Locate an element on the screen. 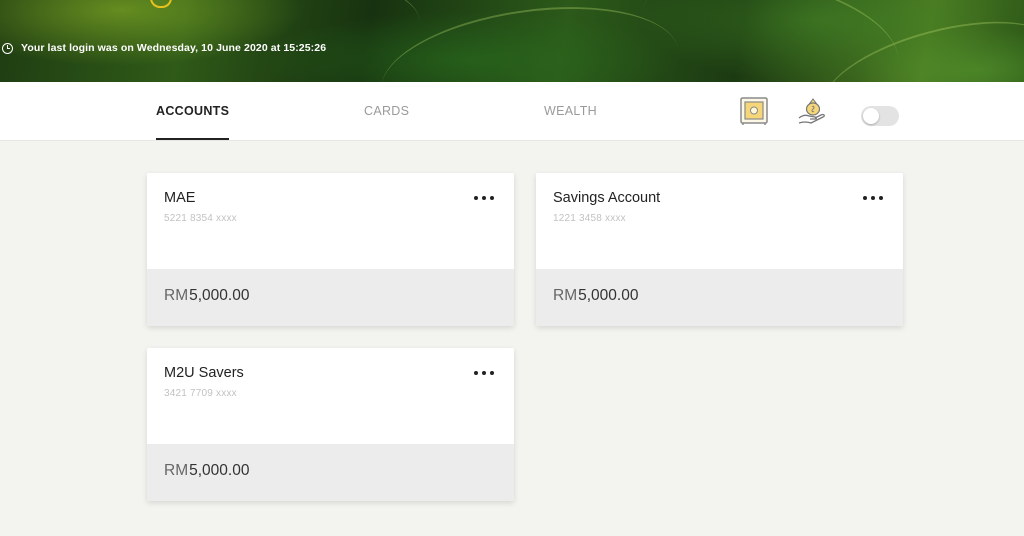 The height and width of the screenshot is (536, 1024). tab-accounts-label: ACCOUNTS is located at coordinates (193, 111).